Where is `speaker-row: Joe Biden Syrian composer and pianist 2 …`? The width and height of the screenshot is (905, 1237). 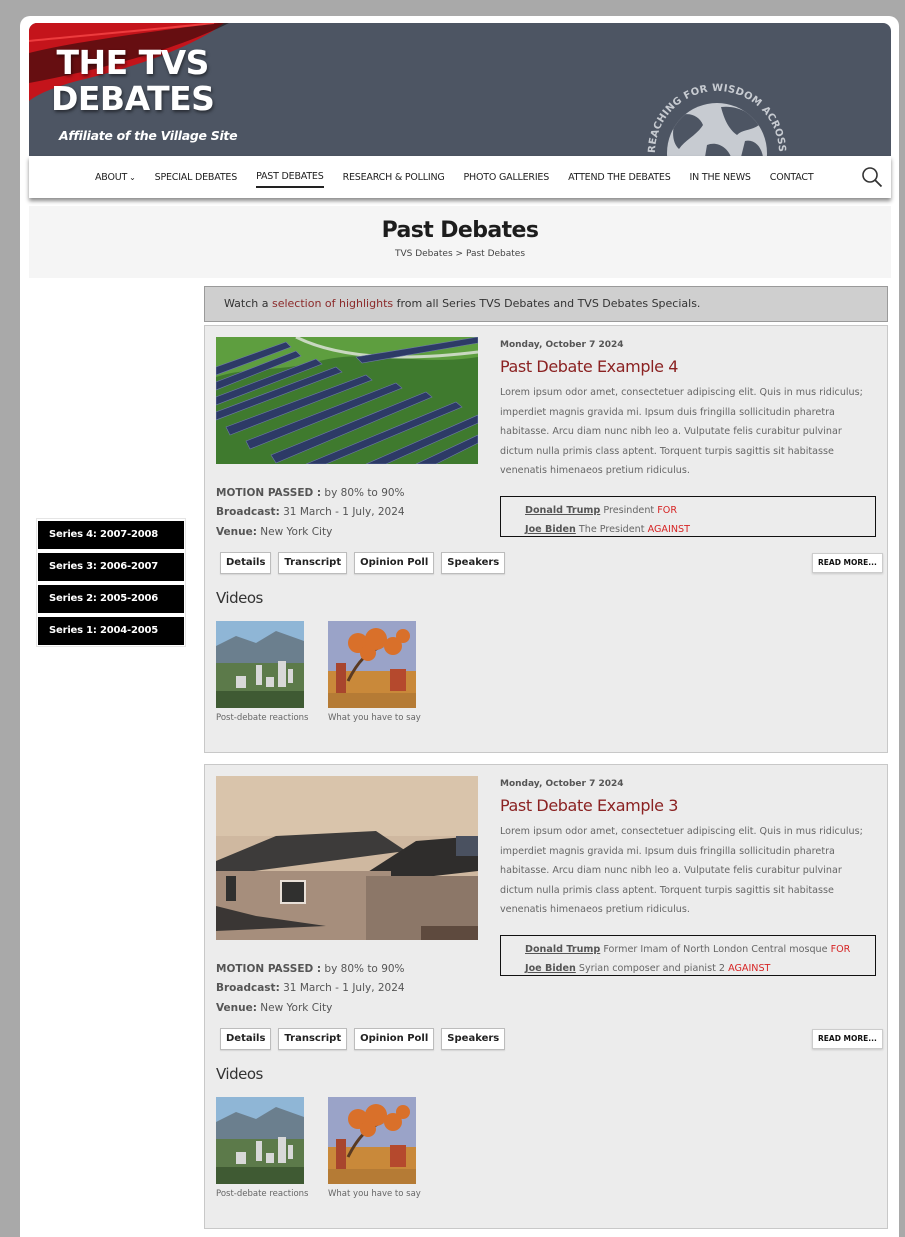
speaker-row: Joe Biden Syrian composer and pianist 2 … is located at coordinates (700, 968).